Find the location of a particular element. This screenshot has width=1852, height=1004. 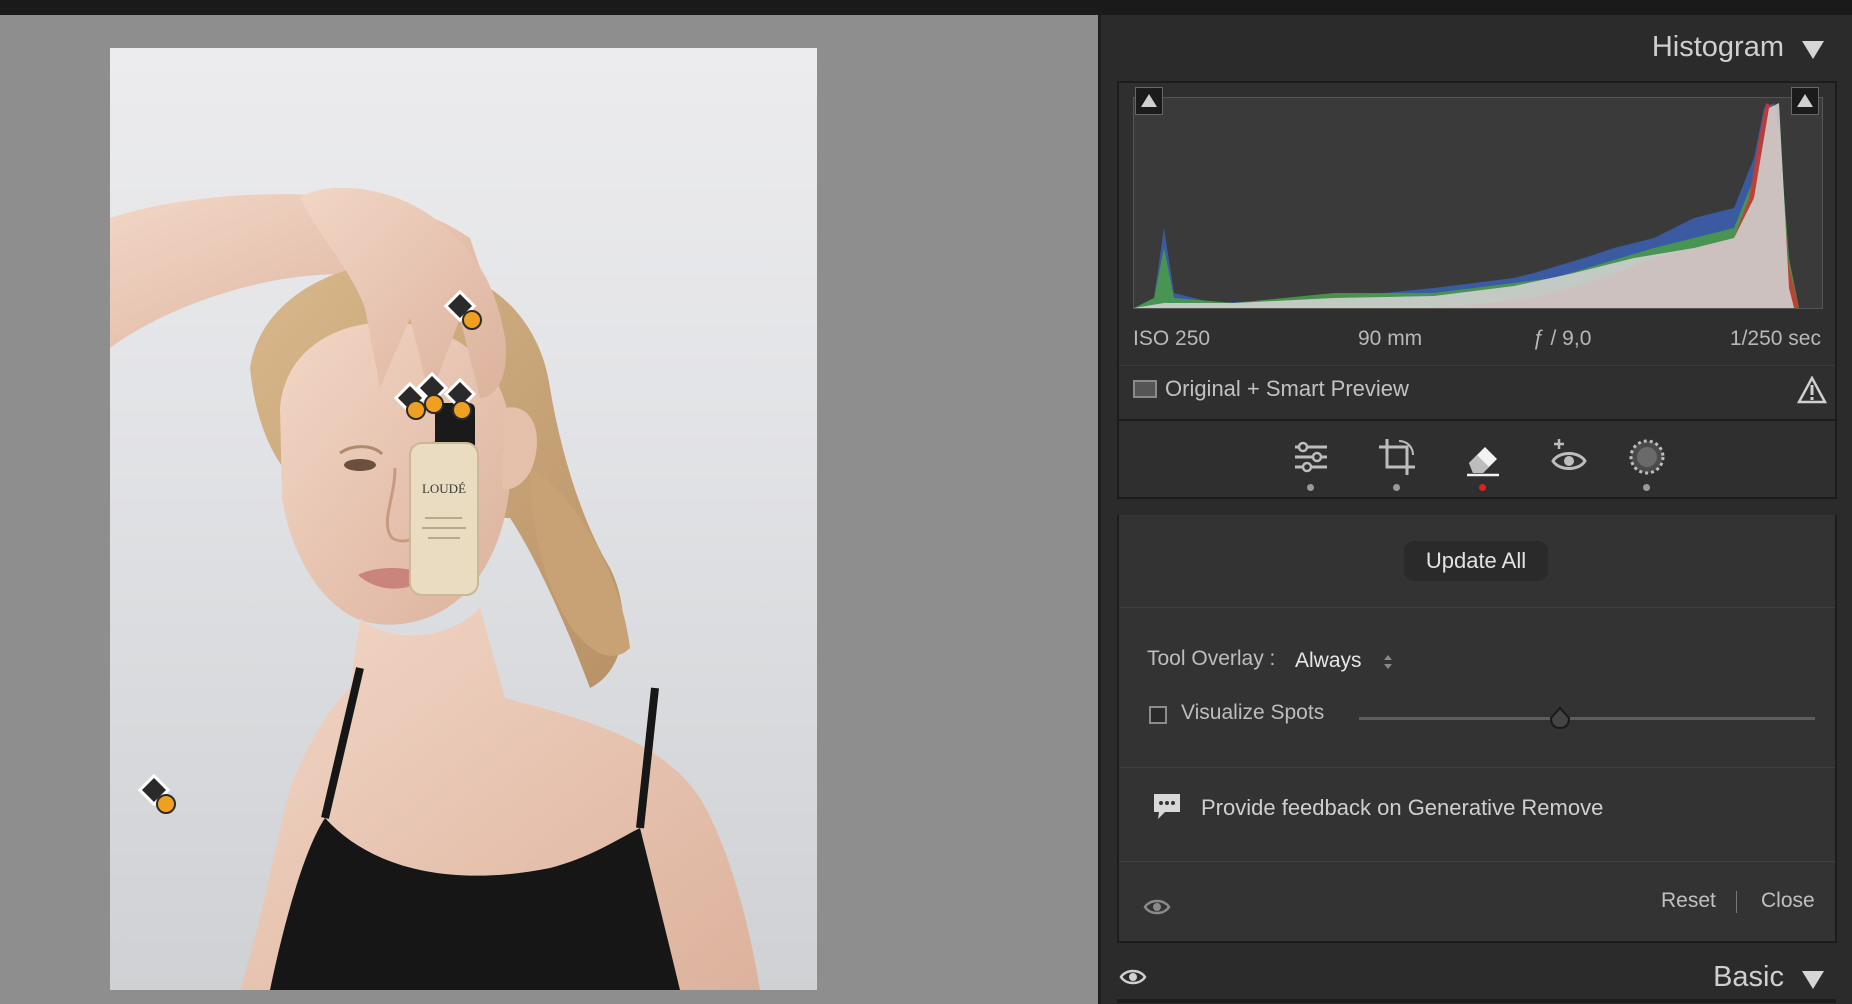

feedback-speech-icon is located at coordinates (1167, 806).